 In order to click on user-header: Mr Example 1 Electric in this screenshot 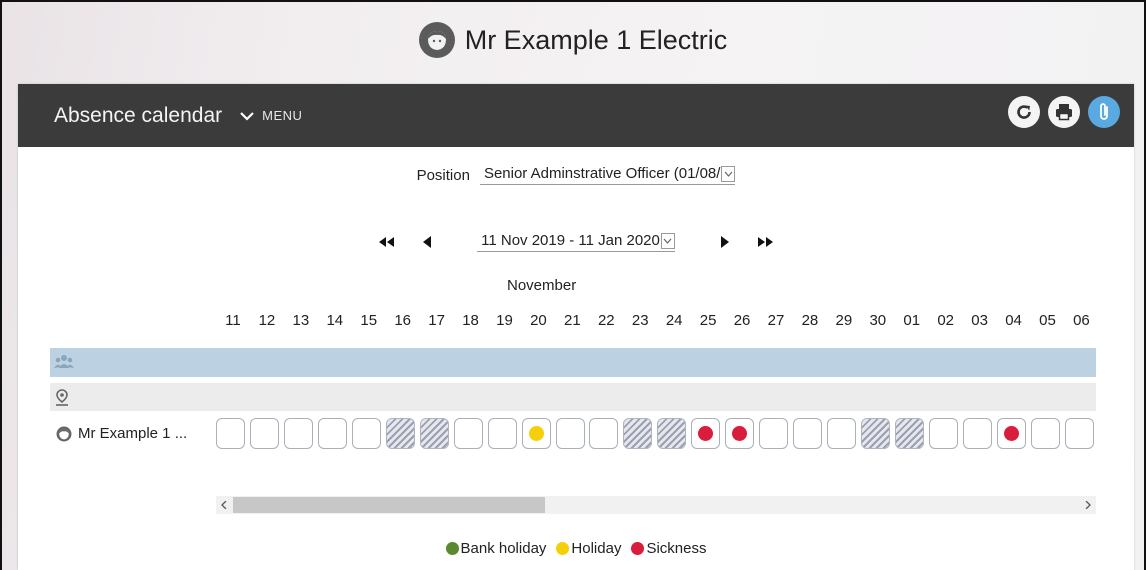, I will do `click(573, 40)`.